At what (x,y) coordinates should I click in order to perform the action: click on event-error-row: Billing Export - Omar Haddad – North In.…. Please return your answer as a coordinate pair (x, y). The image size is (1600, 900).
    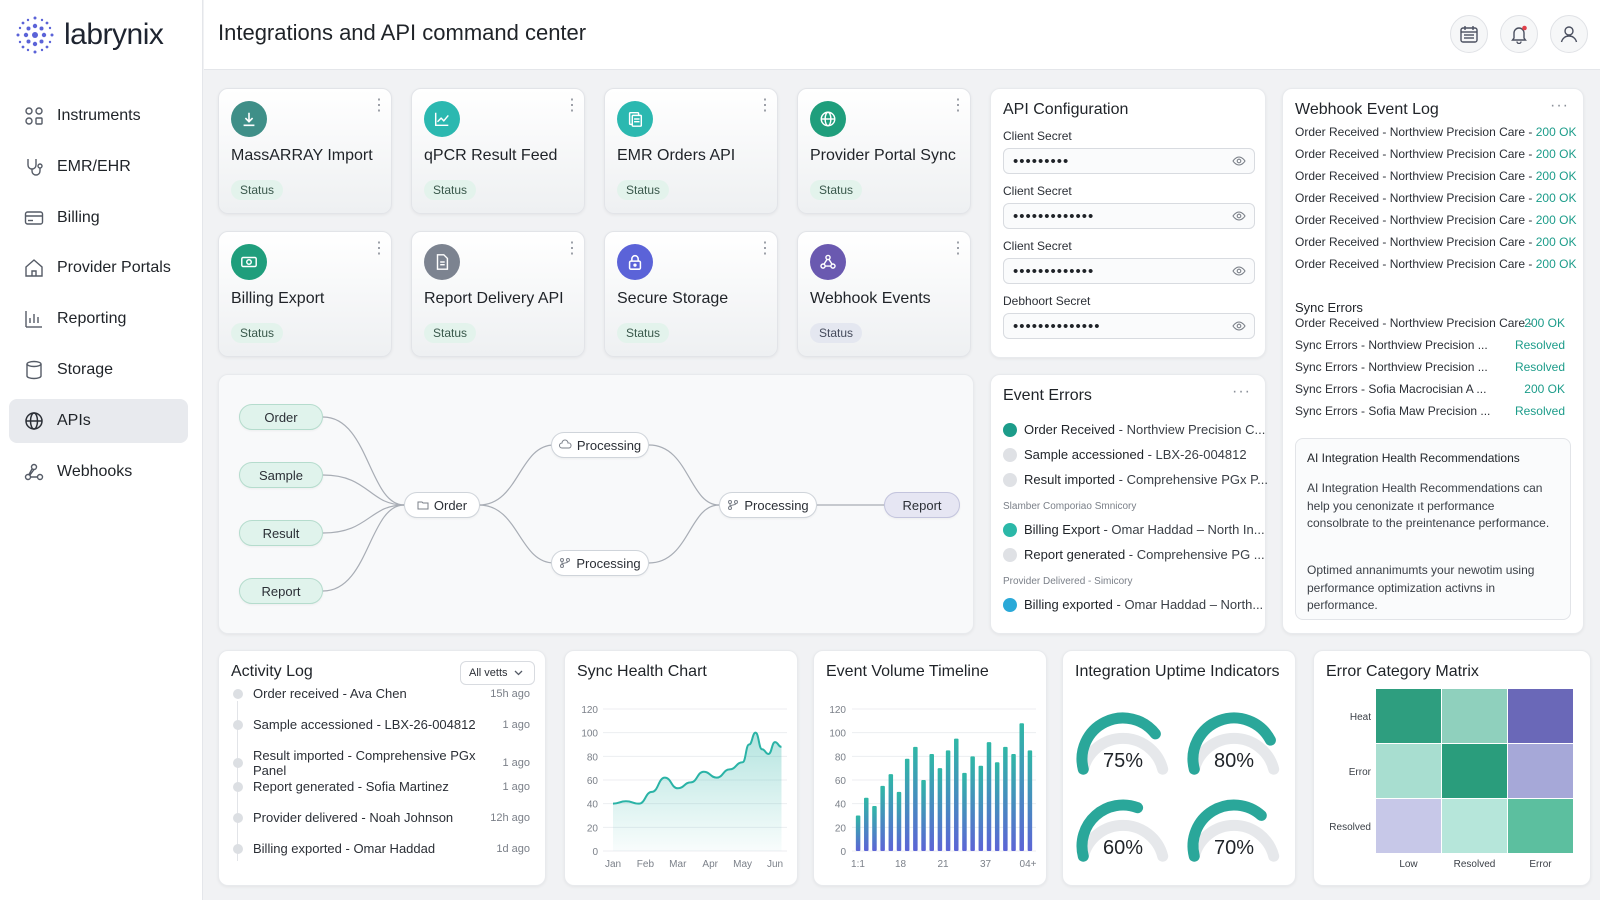
    Looking at the image, I should click on (1134, 529).